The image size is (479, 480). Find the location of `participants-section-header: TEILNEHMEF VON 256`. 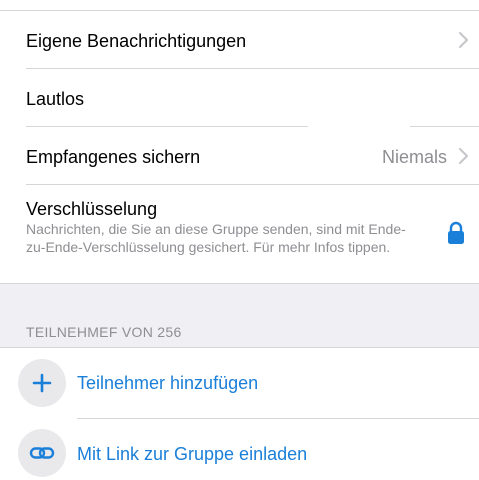

participants-section-header: TEILNEHMEF VON 256 is located at coordinates (239, 315).